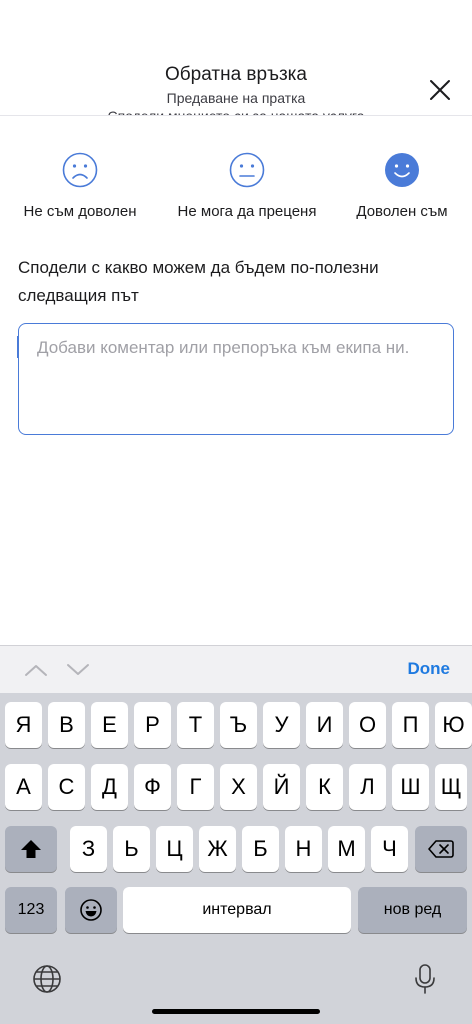 The width and height of the screenshot is (472, 1024). What do you see at coordinates (367, 787) in the screenshot?
I see `key: Л` at bounding box center [367, 787].